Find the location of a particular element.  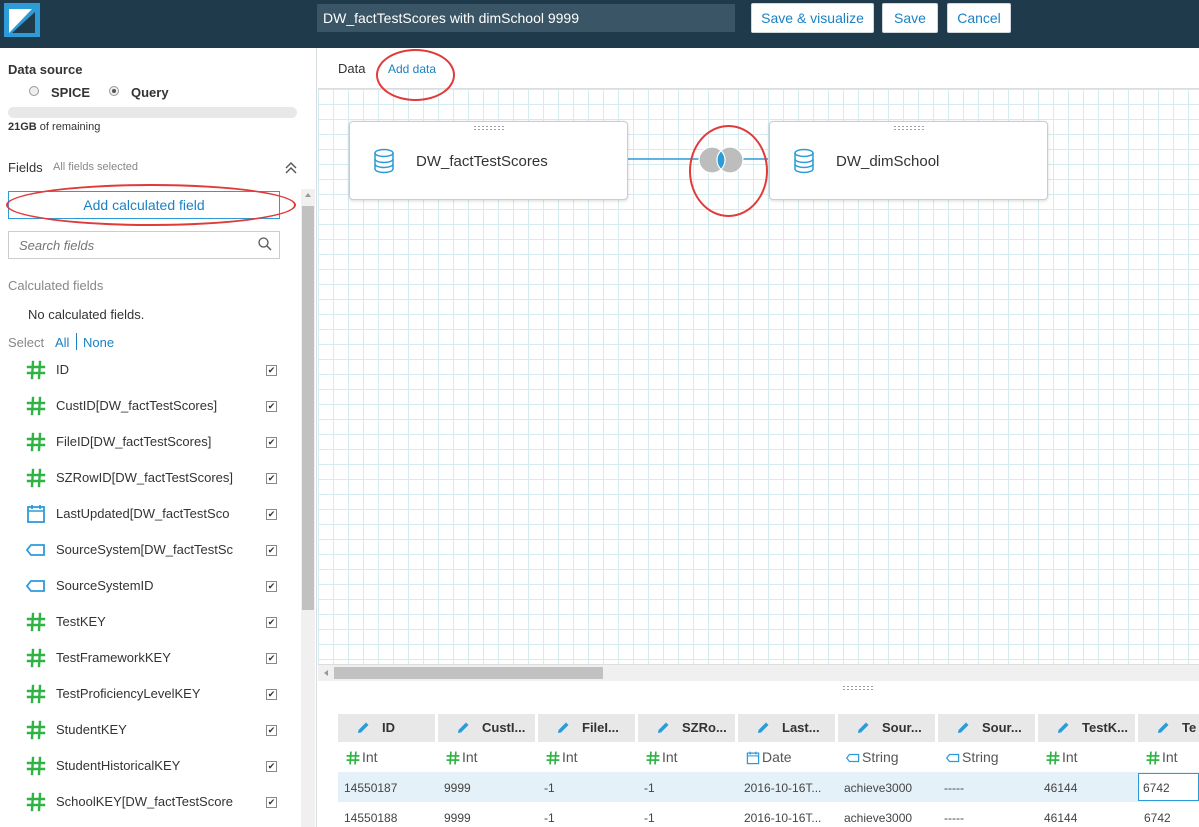

save-button: Save is located at coordinates (910, 18).